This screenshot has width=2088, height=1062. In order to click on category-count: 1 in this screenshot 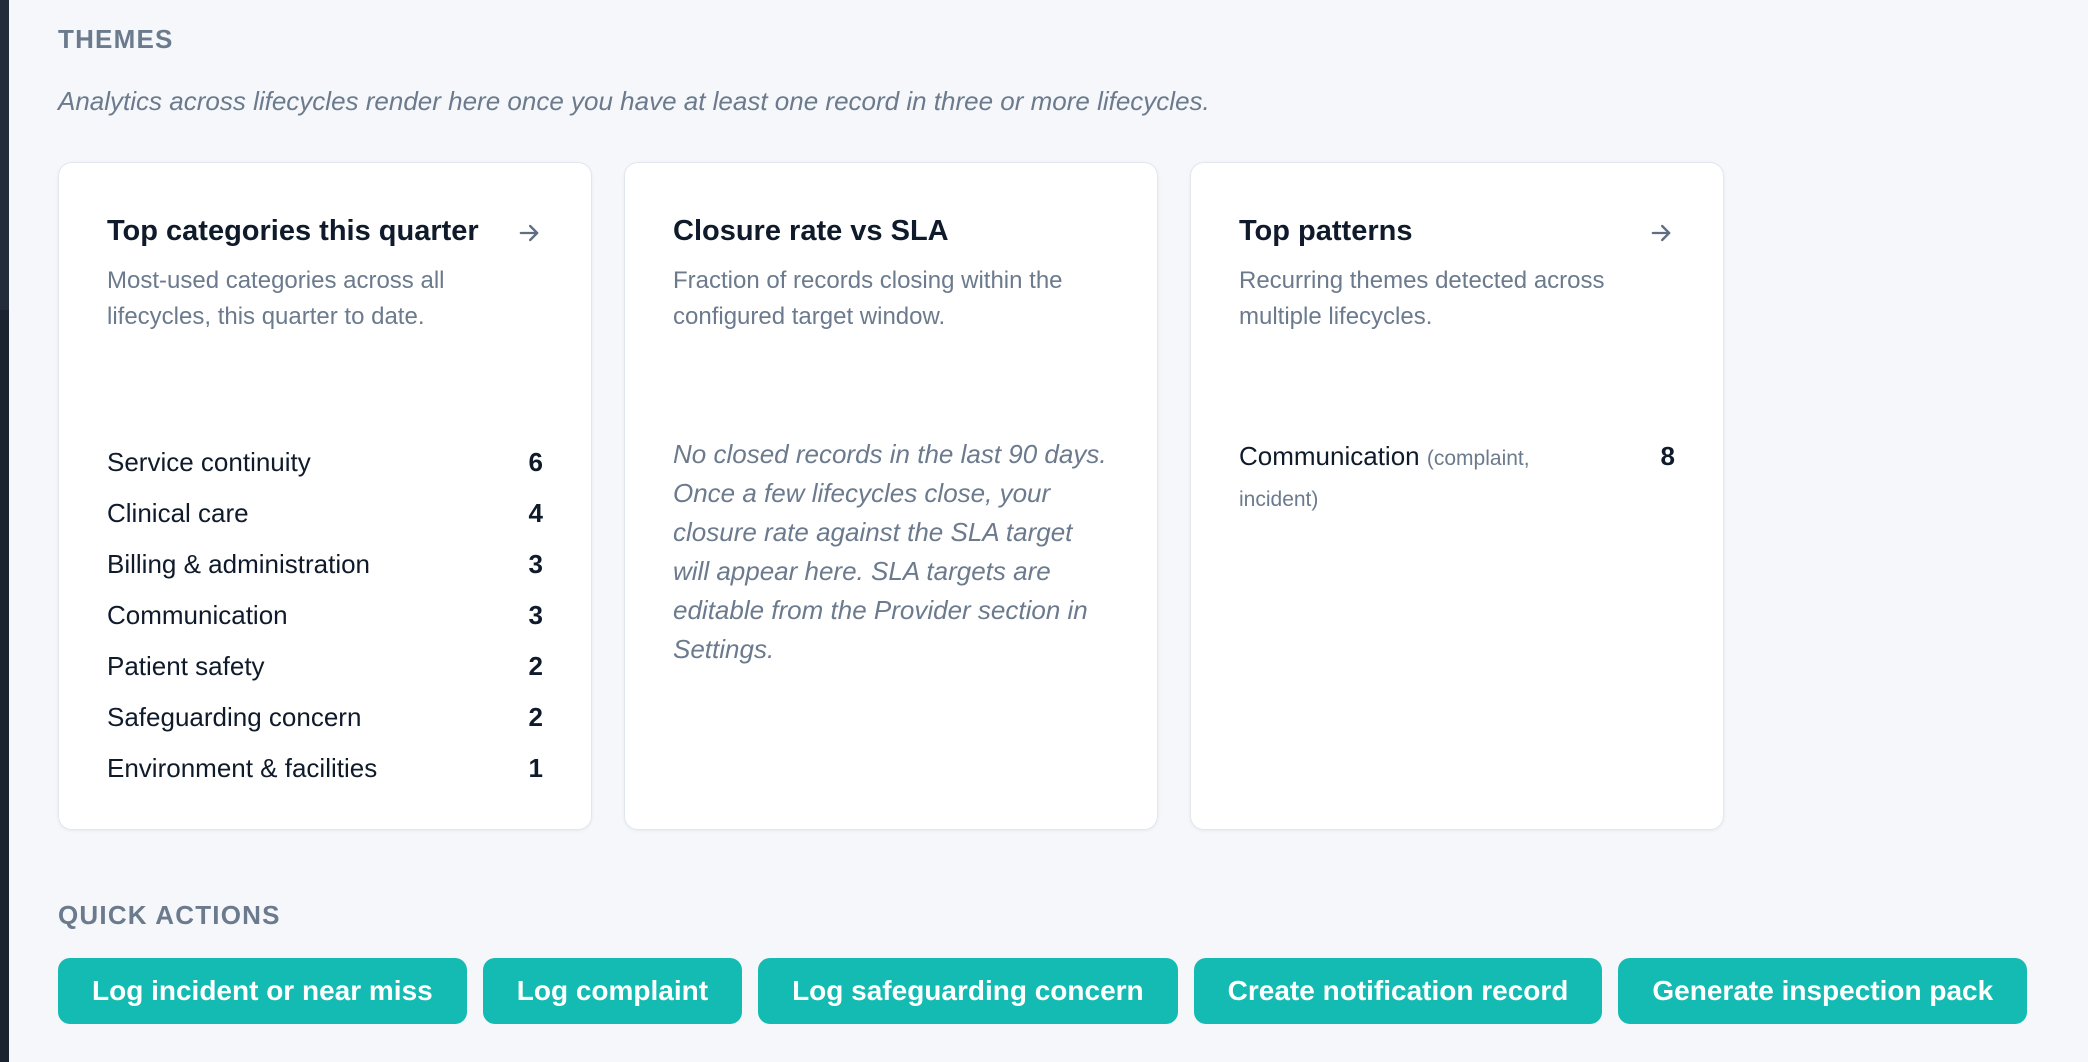, I will do `click(535, 768)`.